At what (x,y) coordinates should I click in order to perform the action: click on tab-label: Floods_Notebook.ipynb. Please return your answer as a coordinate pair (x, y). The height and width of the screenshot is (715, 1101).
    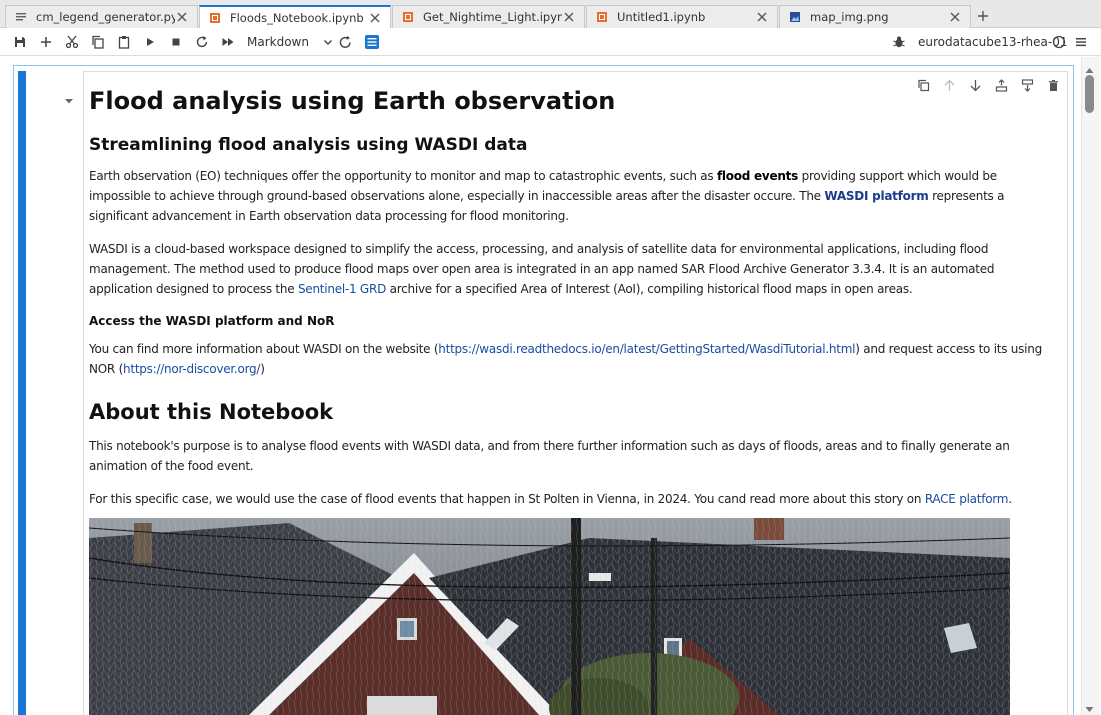
    Looking at the image, I should click on (297, 18).